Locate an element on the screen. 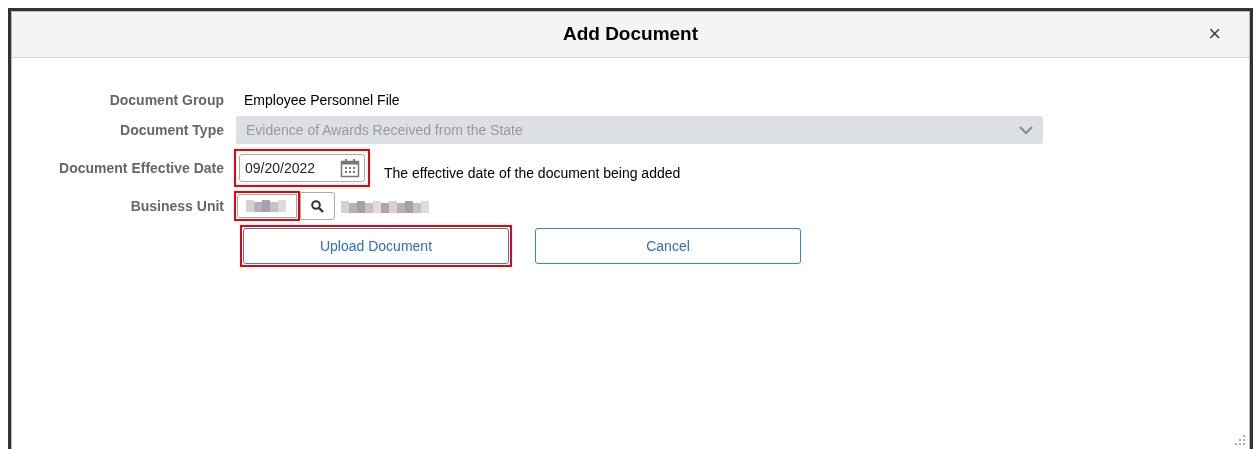 The width and height of the screenshot is (1257, 449). chevron-down-icon is located at coordinates (1026, 130).